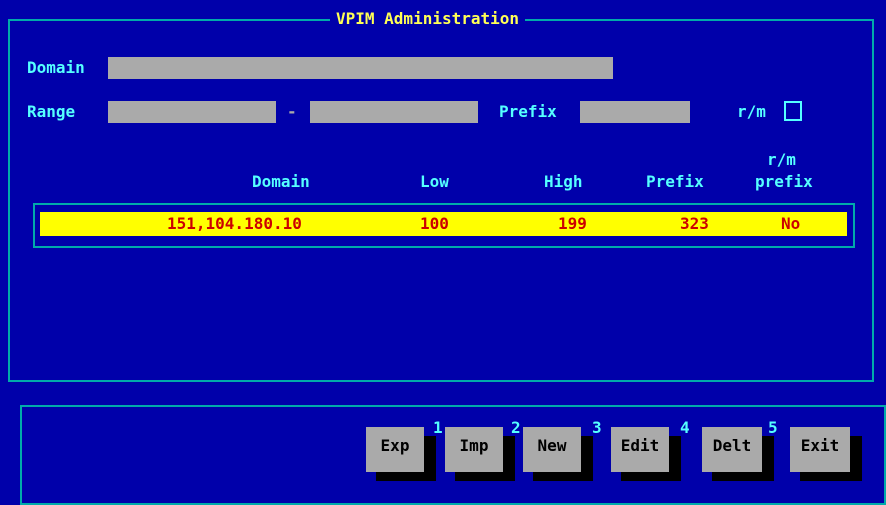  I want to click on header-prefix: Prefix, so click(675, 181).